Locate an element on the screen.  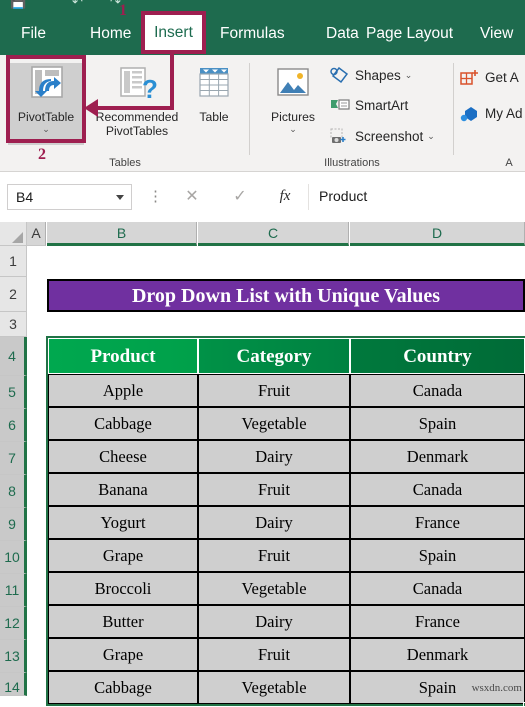
group-label-addins: A is located at coordinates (509, 163).